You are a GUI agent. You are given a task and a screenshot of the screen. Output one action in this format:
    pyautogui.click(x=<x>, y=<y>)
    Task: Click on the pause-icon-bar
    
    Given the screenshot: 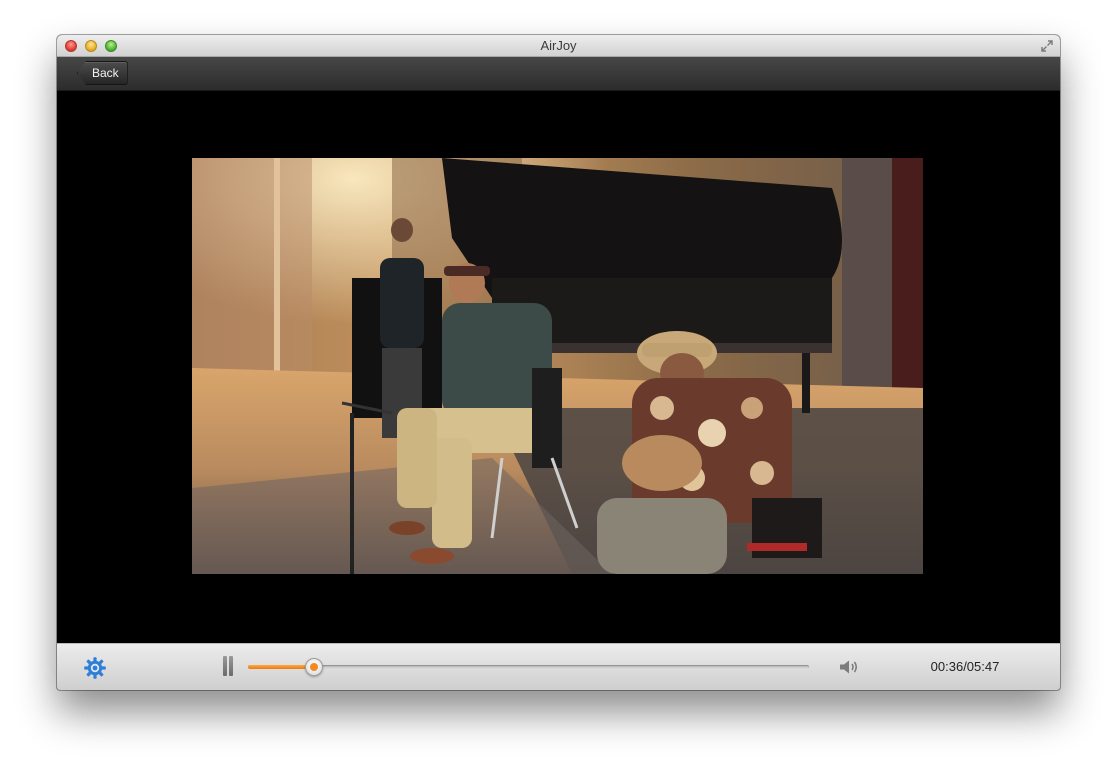 What is the action you would take?
    pyautogui.click(x=231, y=666)
    